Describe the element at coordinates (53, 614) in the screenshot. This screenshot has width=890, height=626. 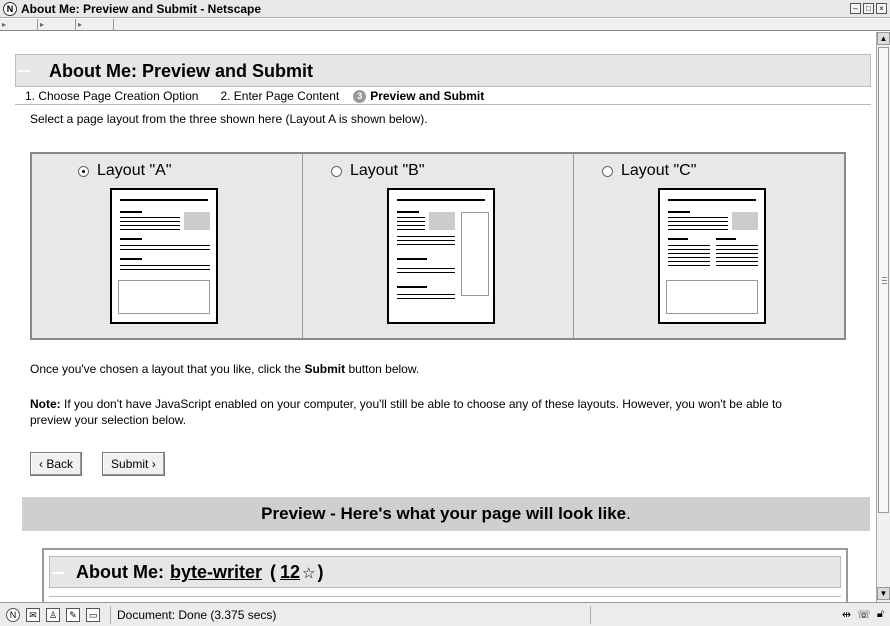
I see `address-book-icon: ♙` at that location.